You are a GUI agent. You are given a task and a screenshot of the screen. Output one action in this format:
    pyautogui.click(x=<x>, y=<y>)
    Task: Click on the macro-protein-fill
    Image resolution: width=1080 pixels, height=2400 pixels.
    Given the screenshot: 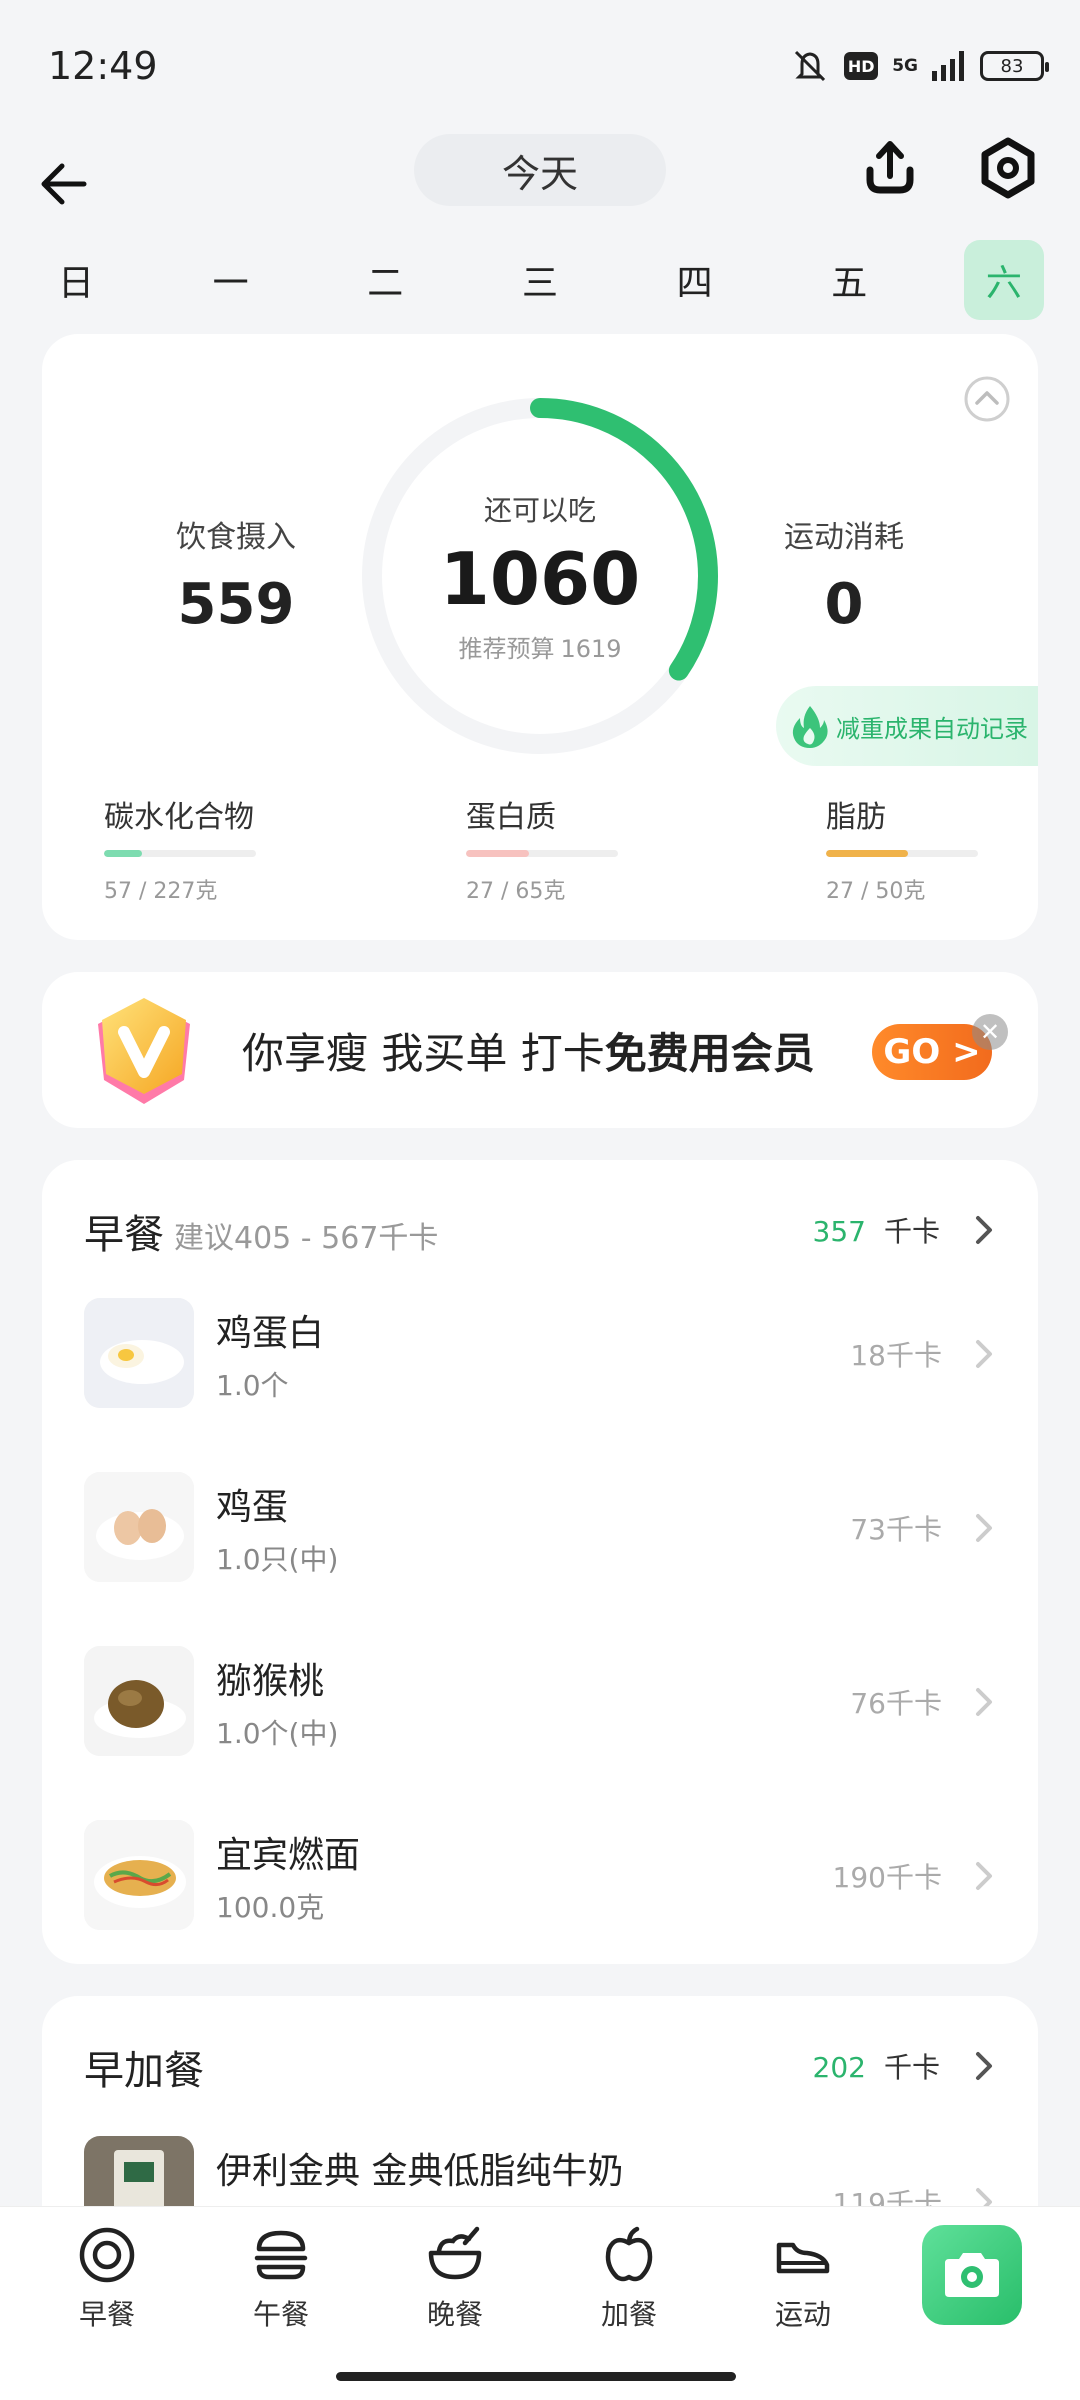 What is the action you would take?
    pyautogui.click(x=498, y=853)
    